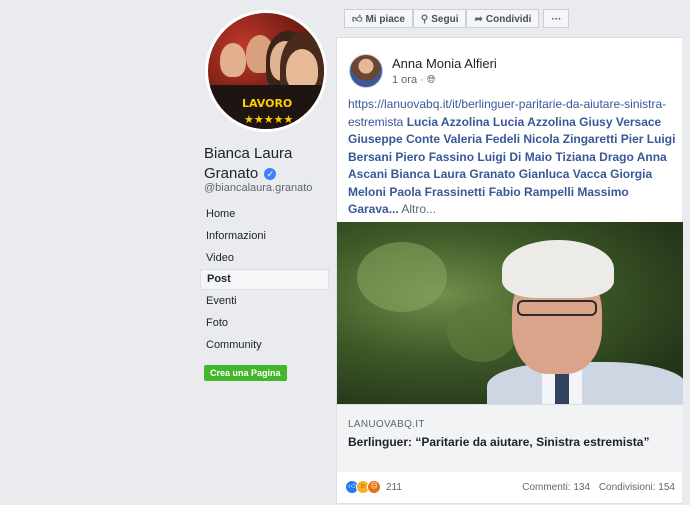 The image size is (690, 505). I want to click on share-arrow-icon: ➦, so click(478, 19).